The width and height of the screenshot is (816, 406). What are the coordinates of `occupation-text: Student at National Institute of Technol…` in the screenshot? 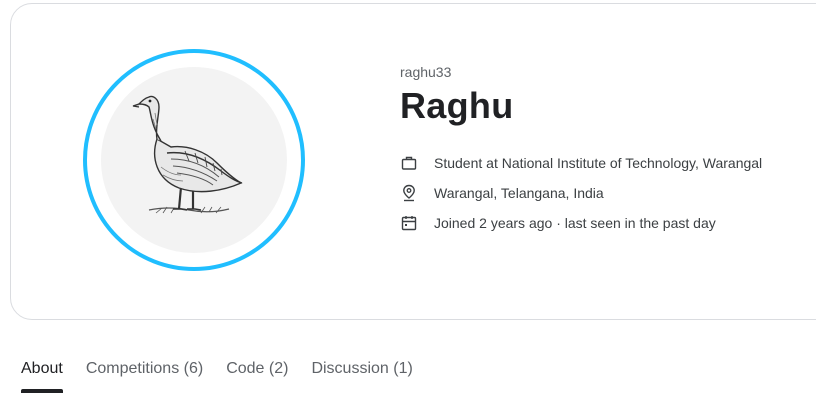 It's located at (598, 163).